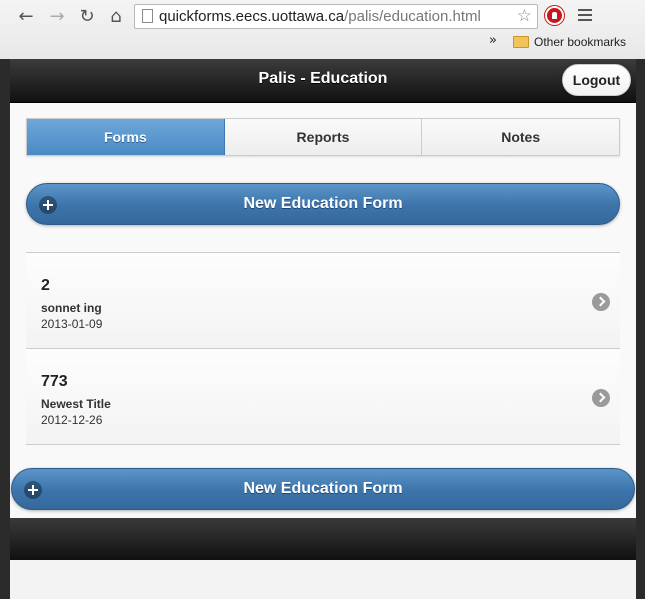  I want to click on tab-reports: Reports, so click(323, 137).